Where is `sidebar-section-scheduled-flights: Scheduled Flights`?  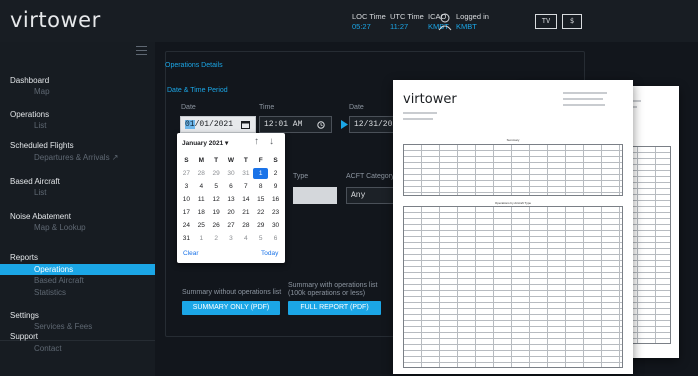 sidebar-section-scheduled-flights: Scheduled Flights is located at coordinates (42, 145).